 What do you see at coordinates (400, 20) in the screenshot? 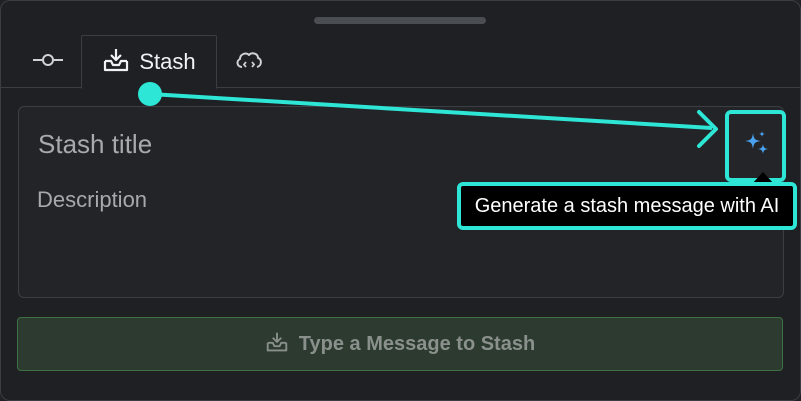
I see `drag-handle` at bounding box center [400, 20].